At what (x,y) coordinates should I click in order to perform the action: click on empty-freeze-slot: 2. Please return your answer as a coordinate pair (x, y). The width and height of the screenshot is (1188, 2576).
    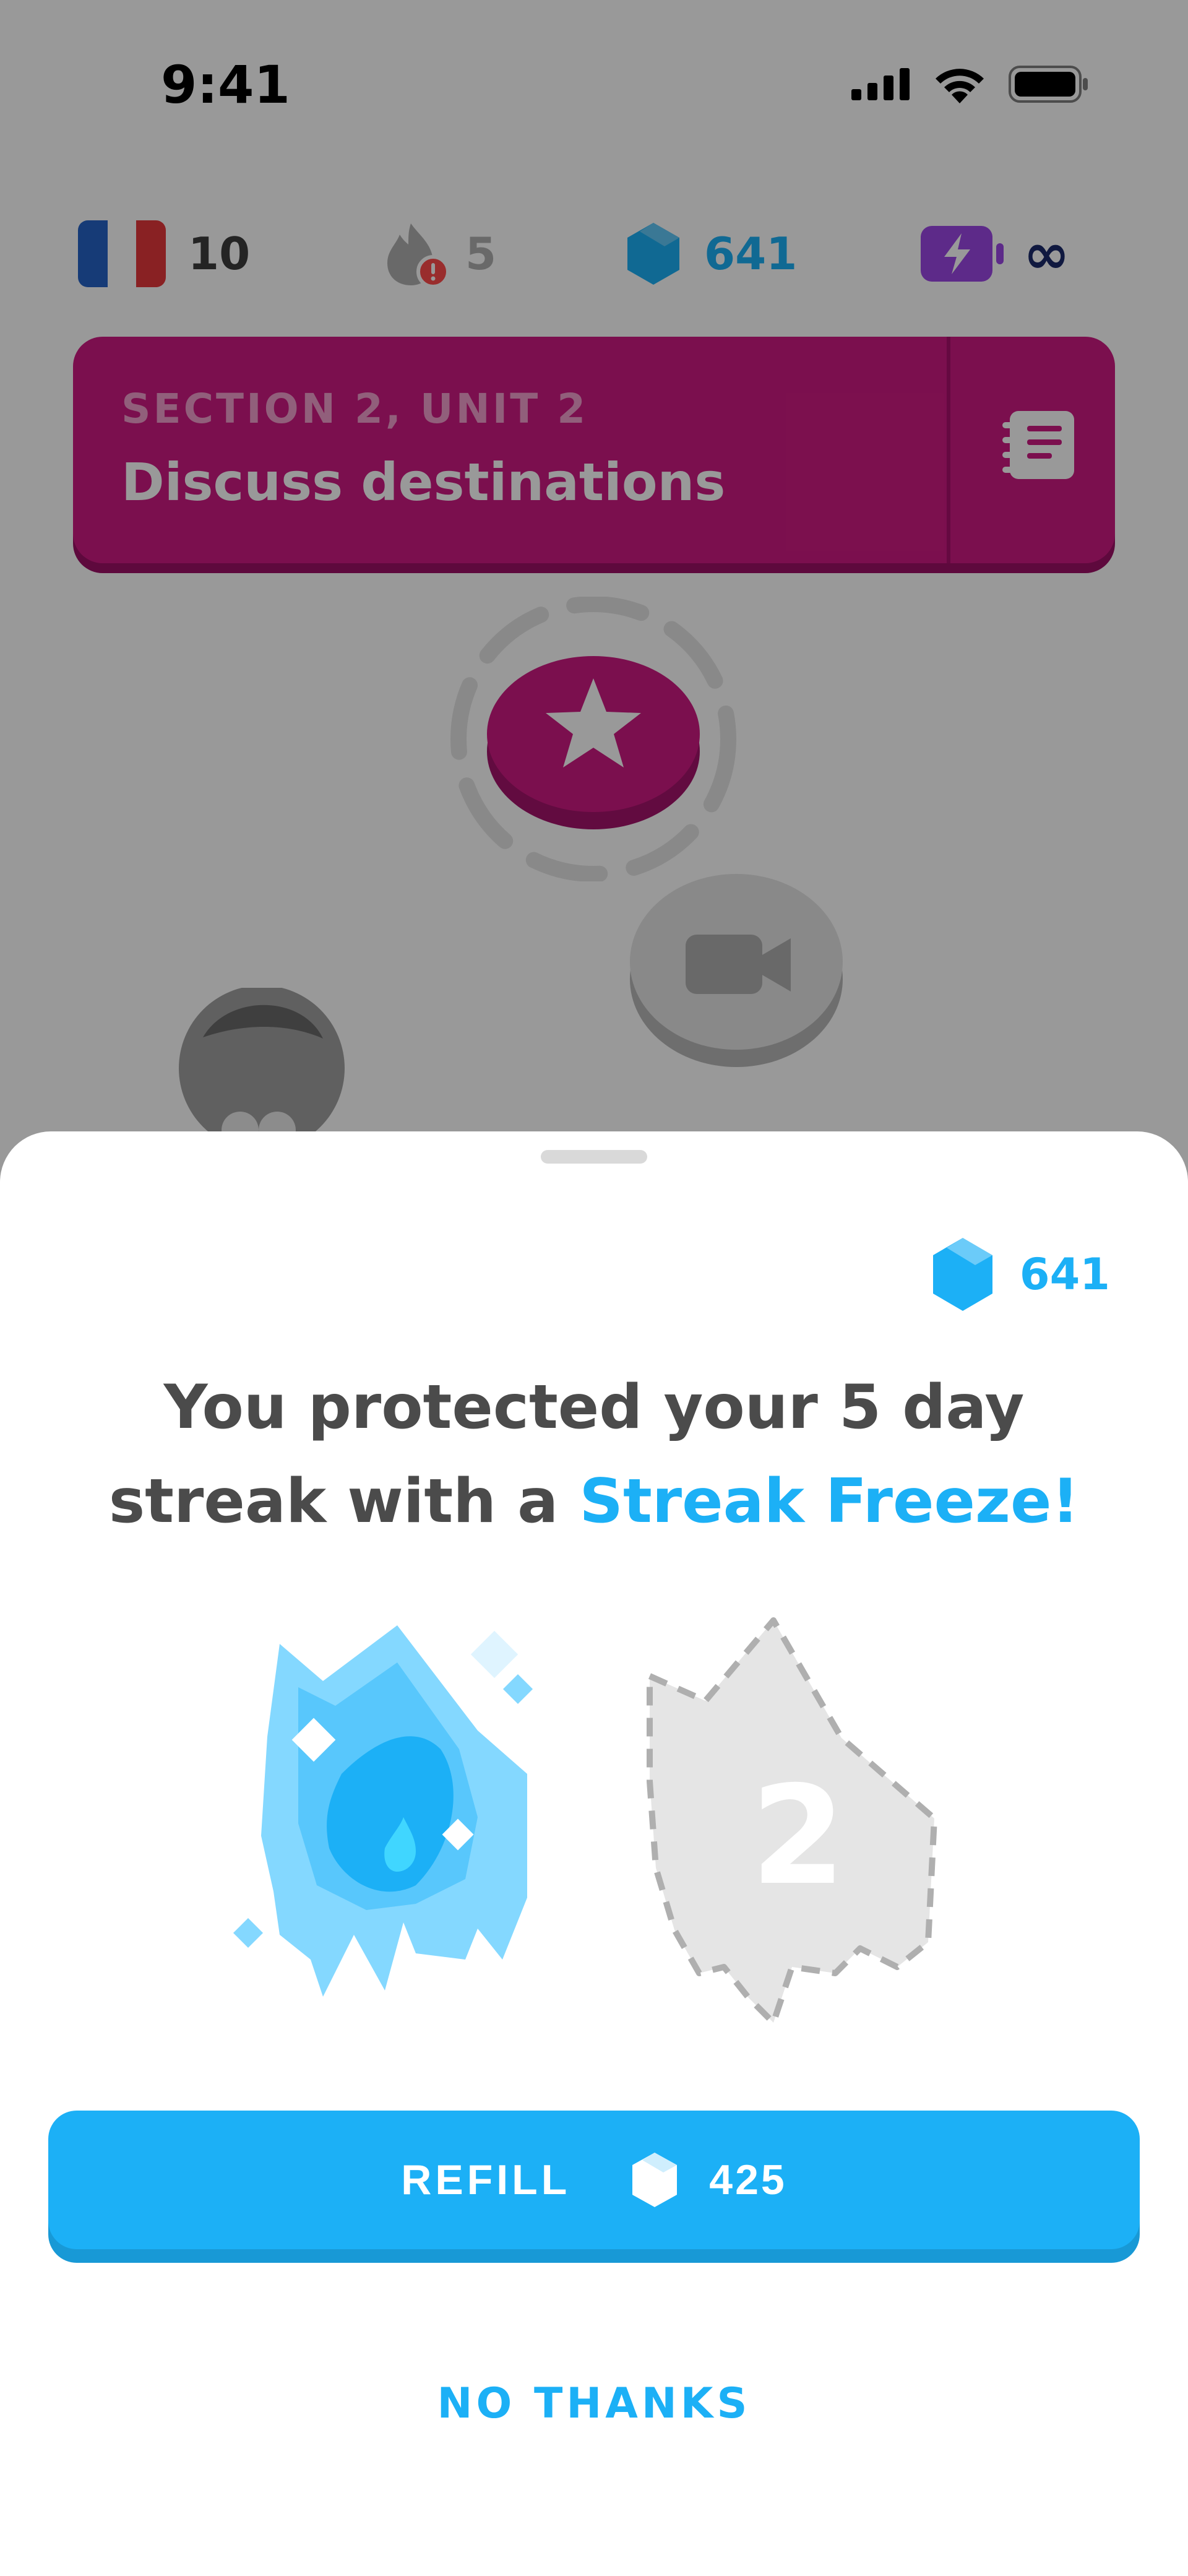
    Looking at the image, I should click on (792, 1820).